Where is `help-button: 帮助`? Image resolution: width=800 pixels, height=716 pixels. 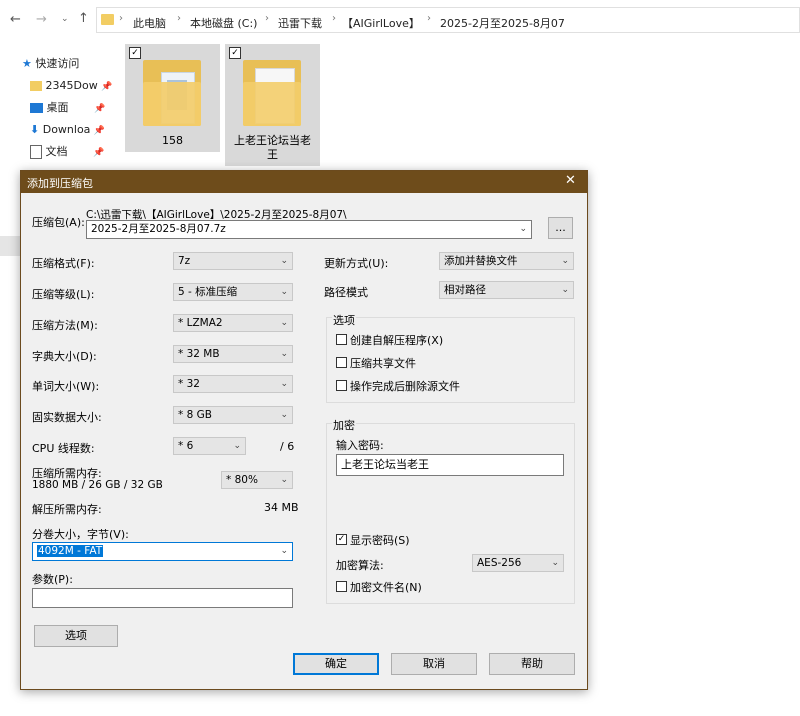
help-button: 帮助 is located at coordinates (532, 664).